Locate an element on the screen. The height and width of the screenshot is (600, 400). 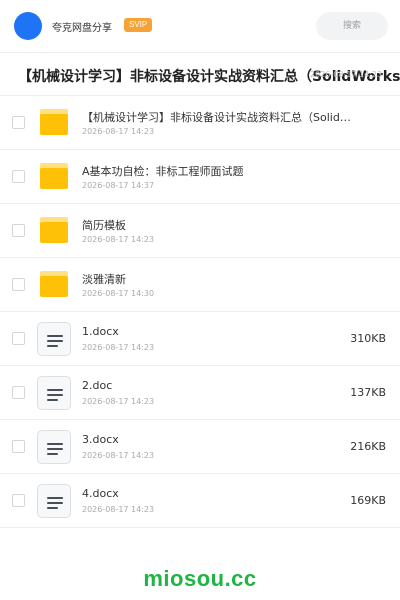
watermark-text: miosou.cc is located at coordinates (200, 578).